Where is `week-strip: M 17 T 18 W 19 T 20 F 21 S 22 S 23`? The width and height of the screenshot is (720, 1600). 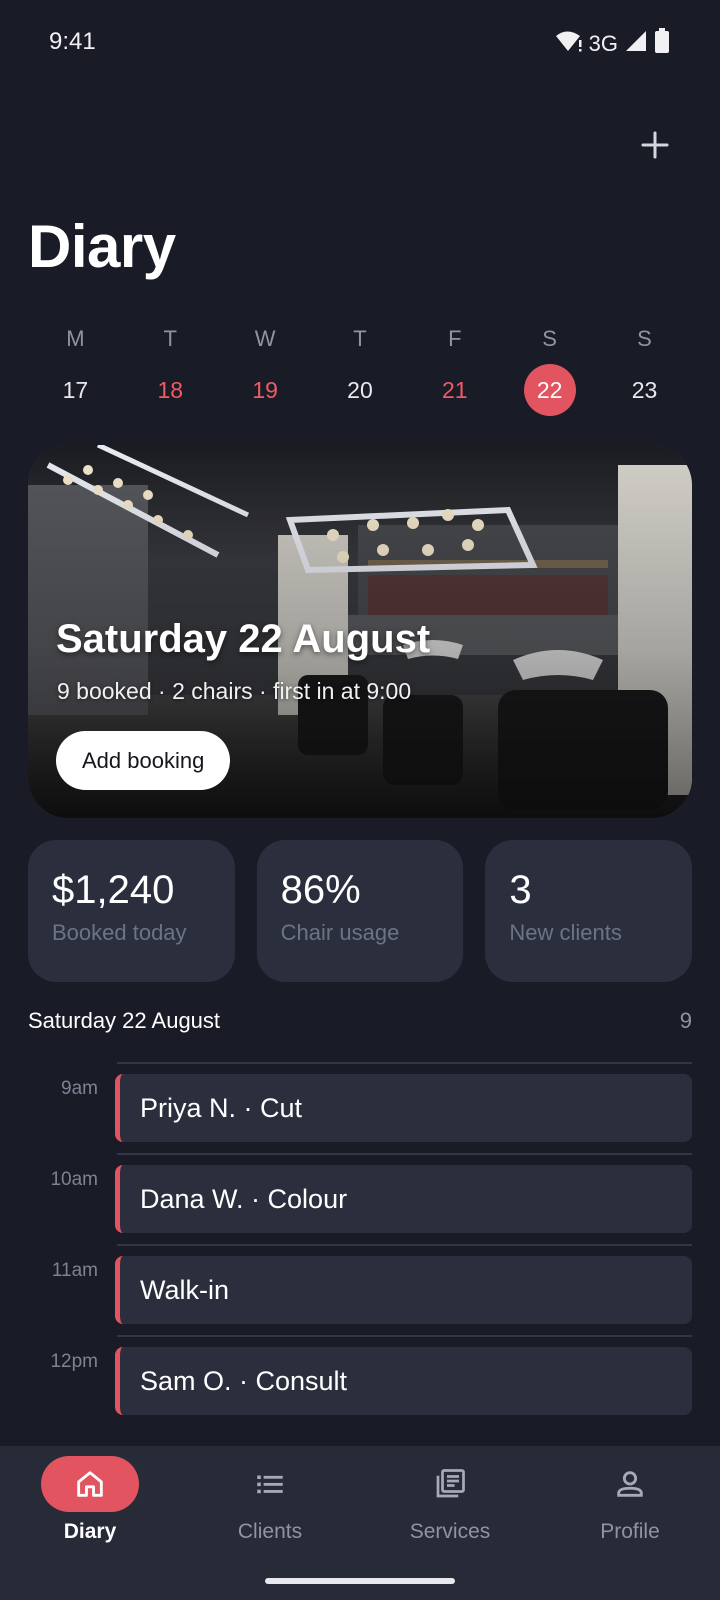
week-strip: M 17 T 18 W 19 T 20 F 21 S 22 S 23 is located at coordinates (360, 376).